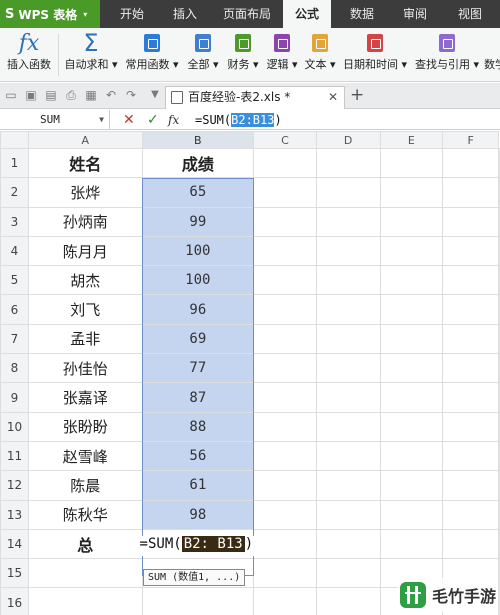  I want to click on cell-b16, so click(198, 601).